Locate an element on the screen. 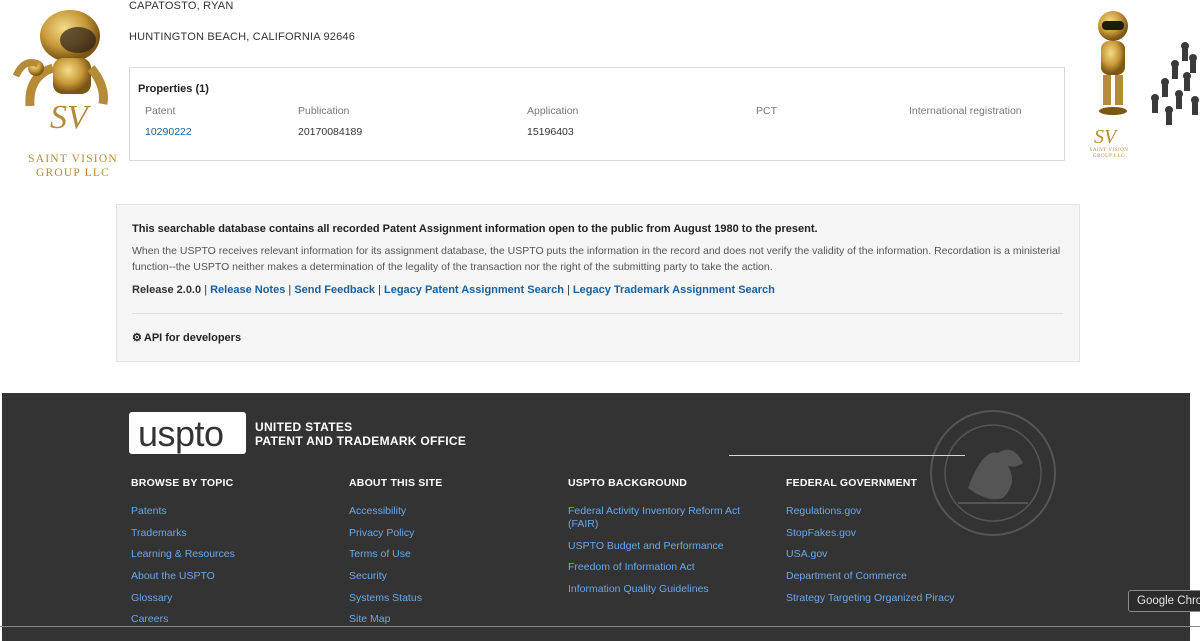 The height and width of the screenshot is (641, 1200). footer-heading-background: USPTO BACKGROUND is located at coordinates (628, 483).